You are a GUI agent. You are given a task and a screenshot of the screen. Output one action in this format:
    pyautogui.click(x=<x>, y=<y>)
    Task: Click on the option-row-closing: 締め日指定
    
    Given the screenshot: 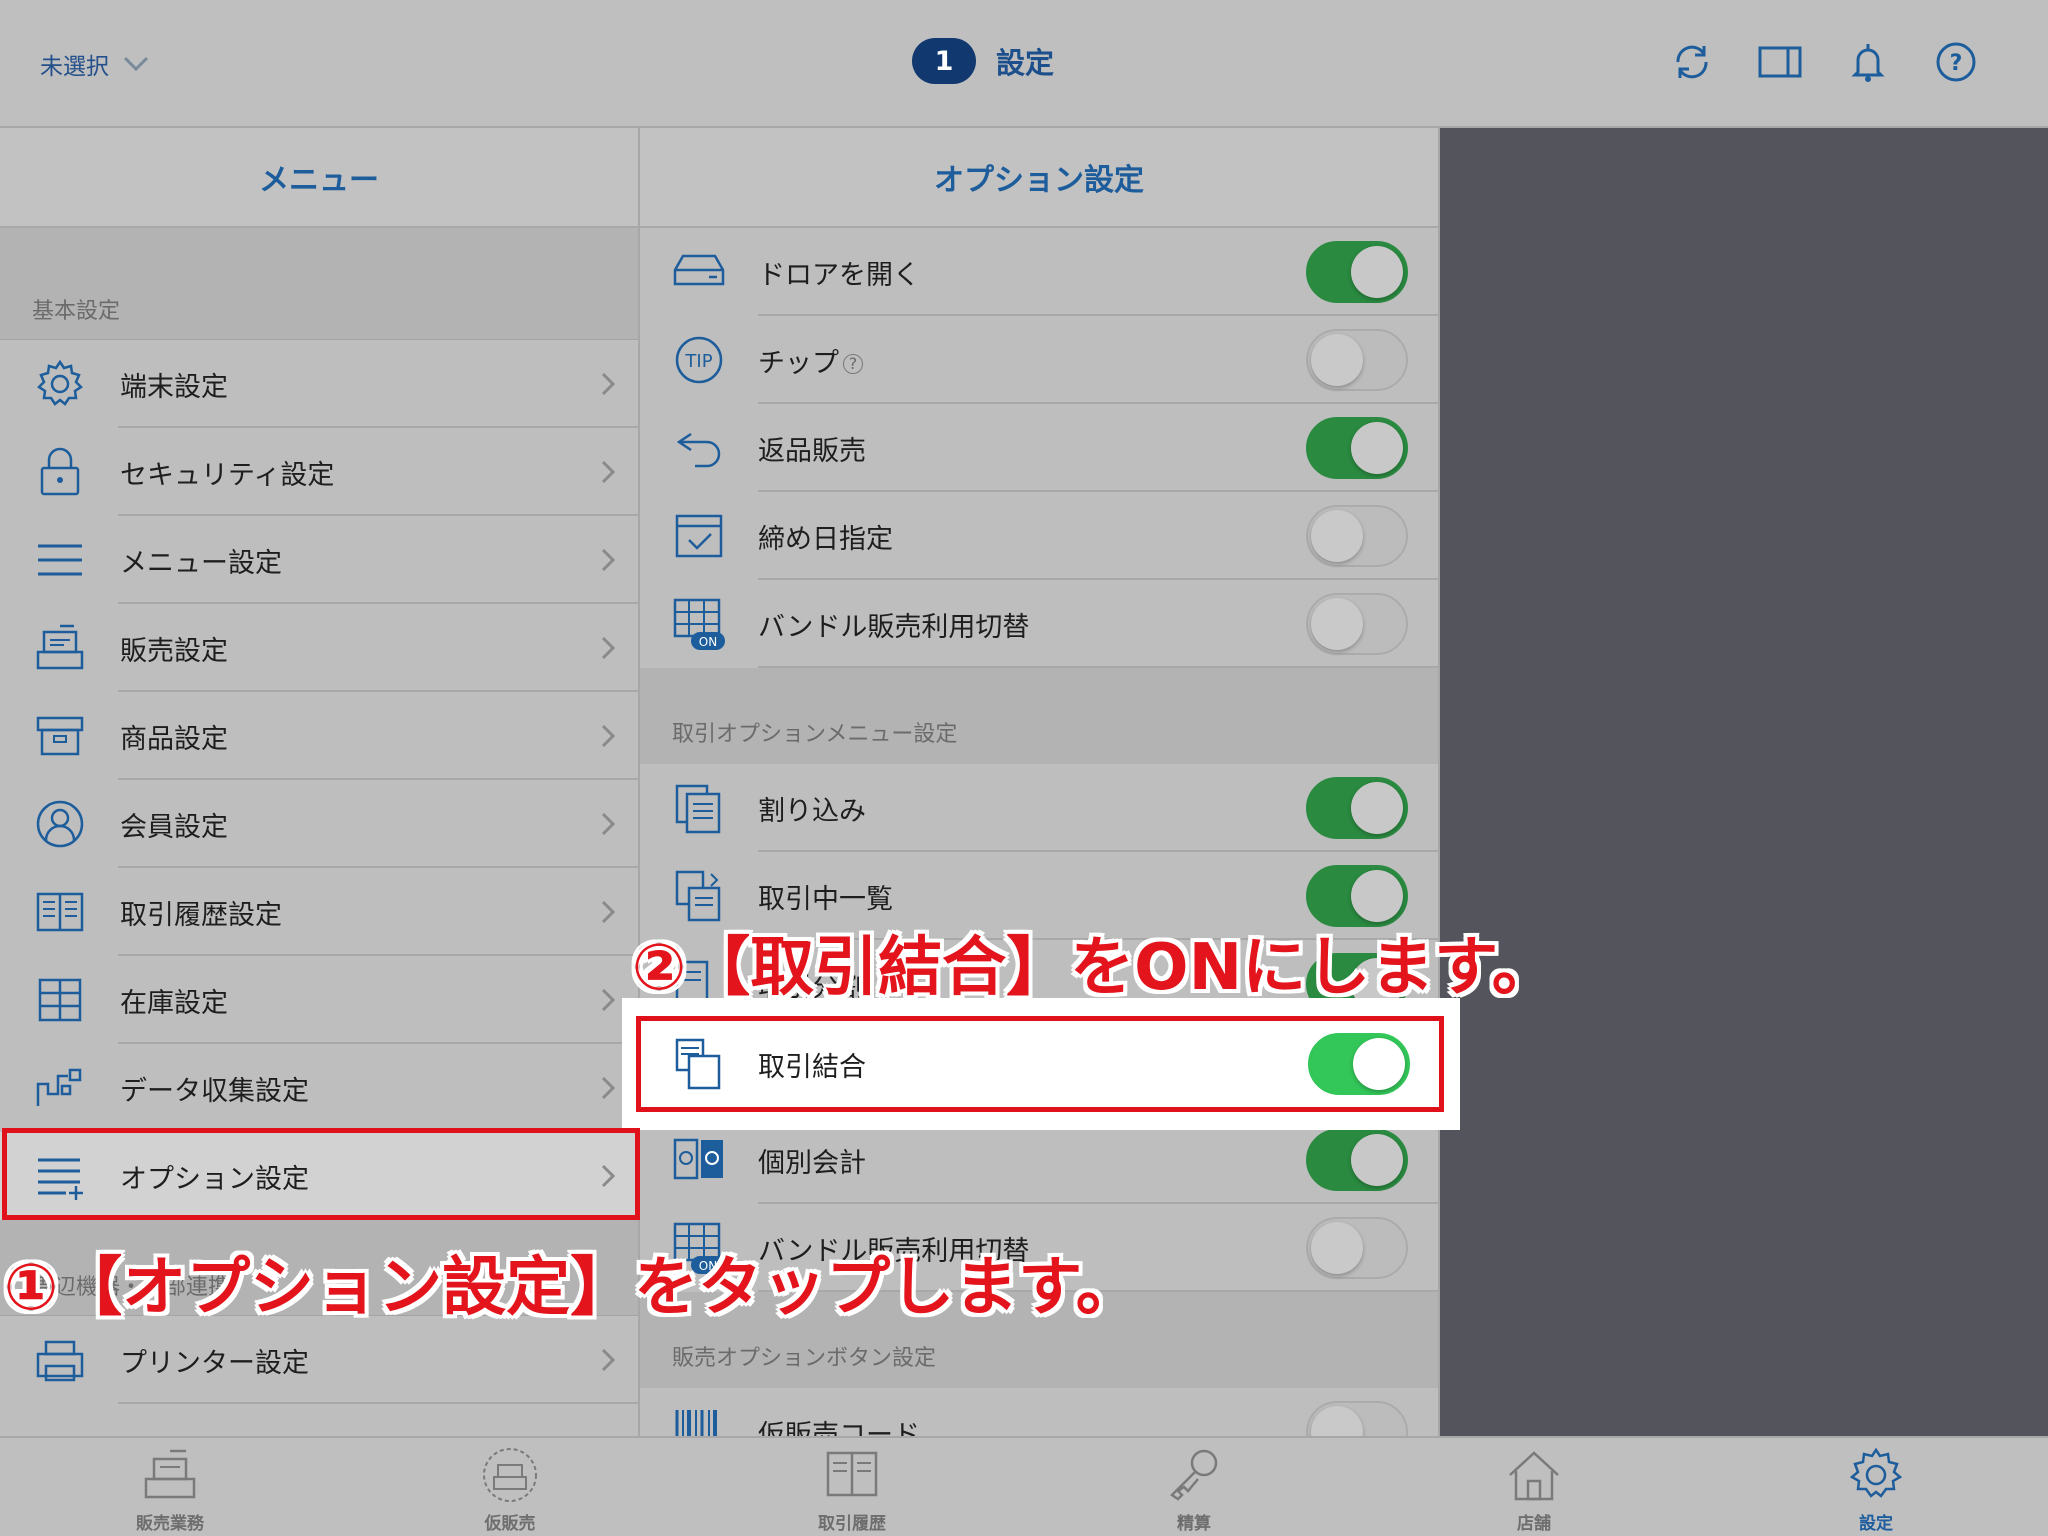 What is the action you would take?
    pyautogui.click(x=1039, y=536)
    